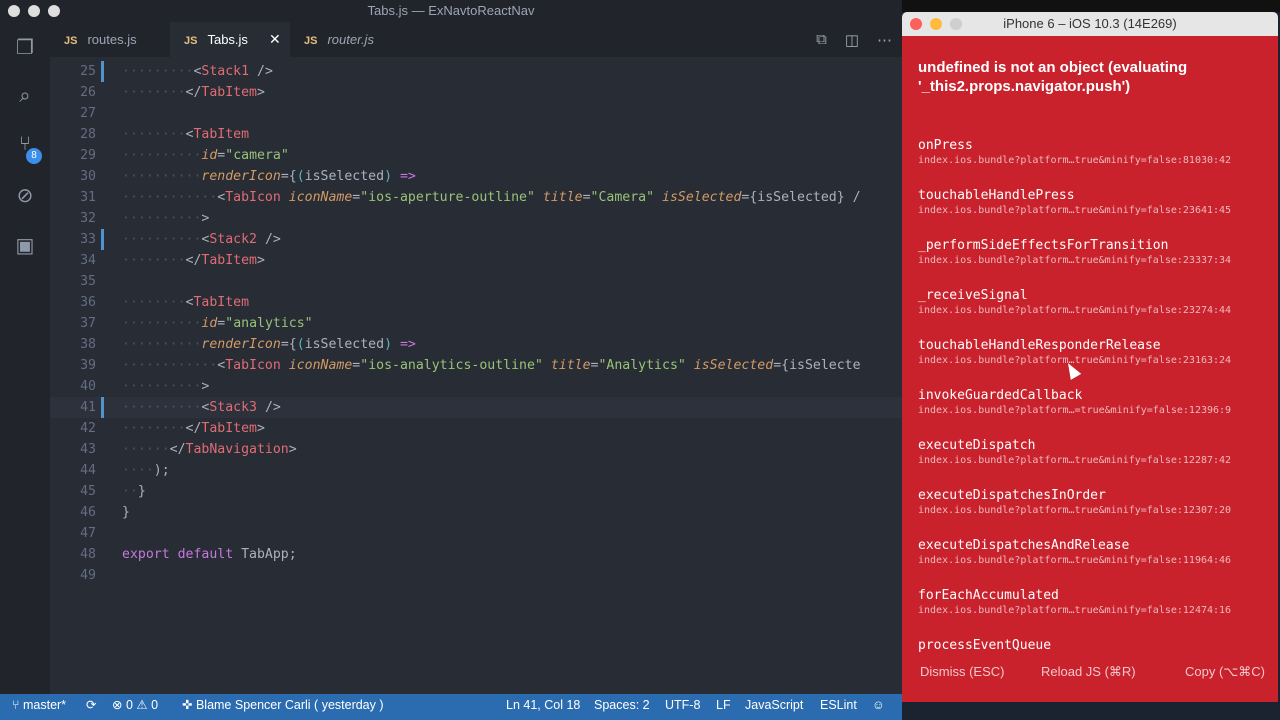  Describe the element at coordinates (165, 218) in the screenshot. I see `code-text: ··········>` at that location.